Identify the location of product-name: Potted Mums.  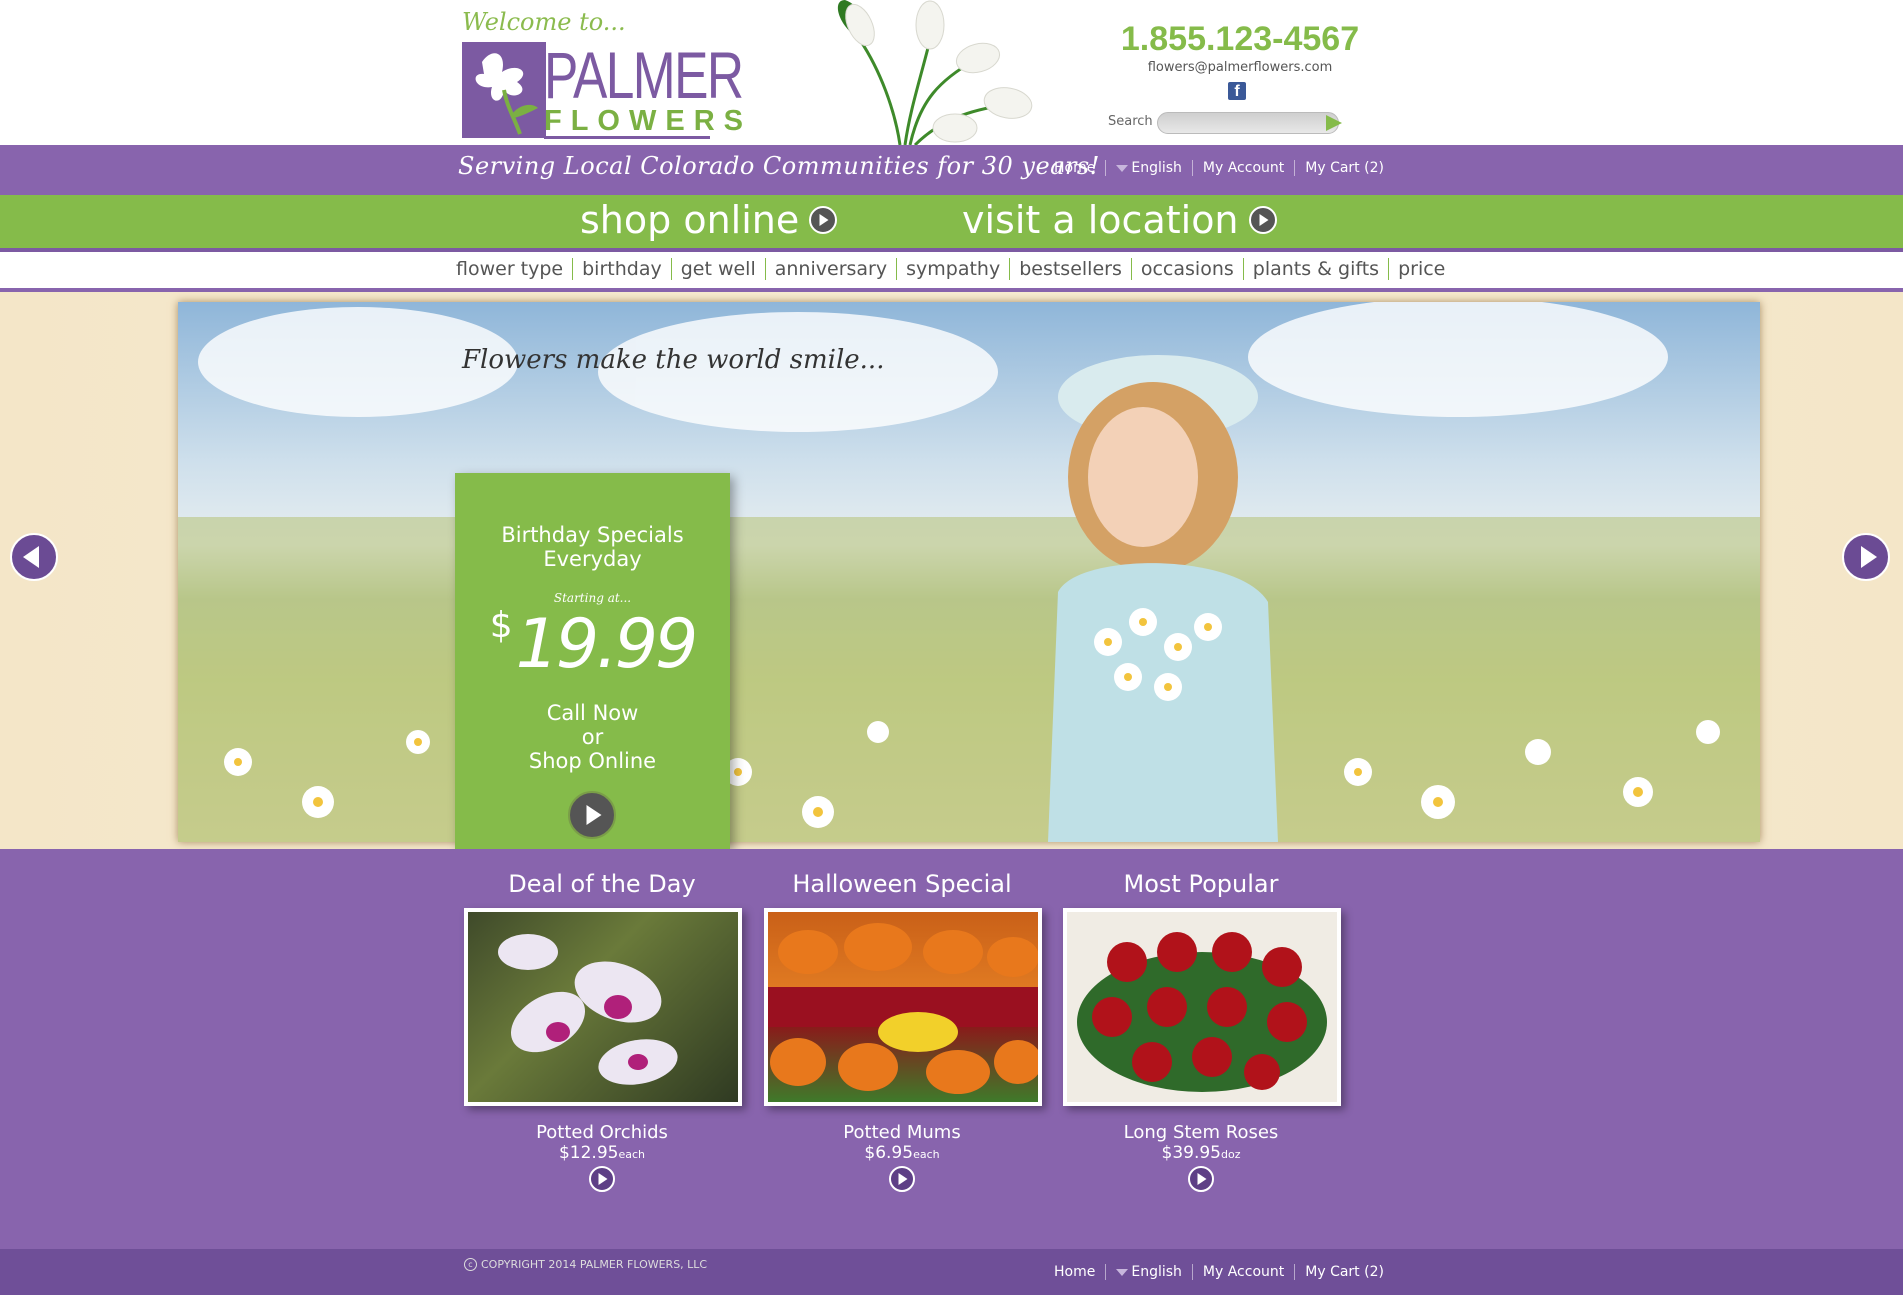
(902, 1132).